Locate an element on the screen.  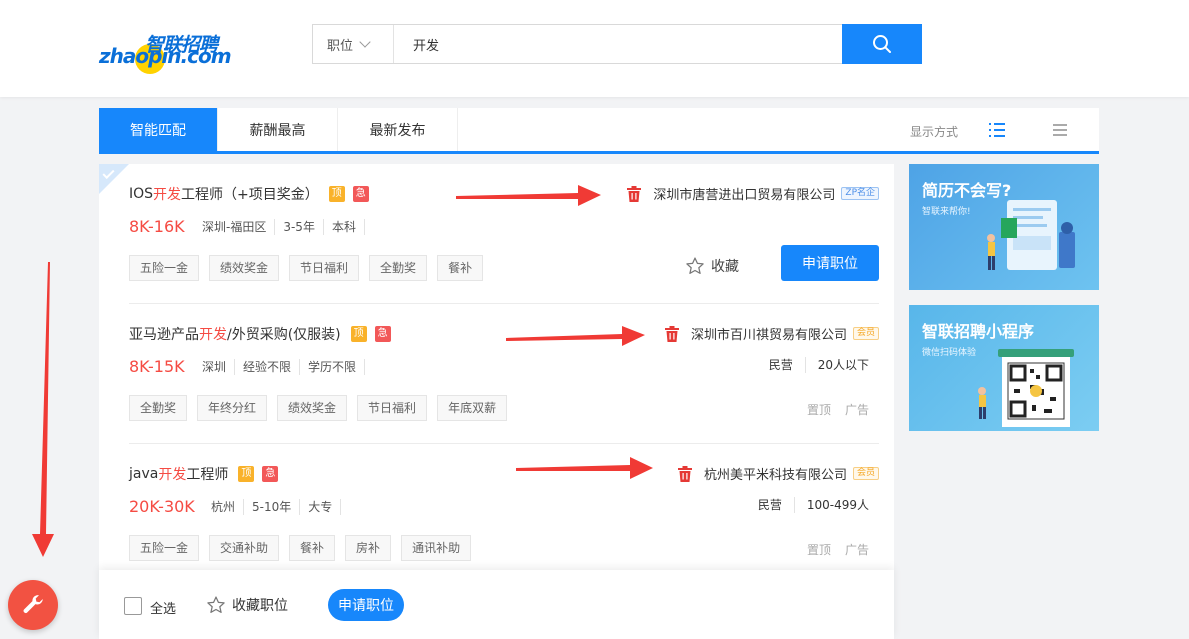
job-title: java 开发 工程师 顶 急 is located at coordinates (204, 474).